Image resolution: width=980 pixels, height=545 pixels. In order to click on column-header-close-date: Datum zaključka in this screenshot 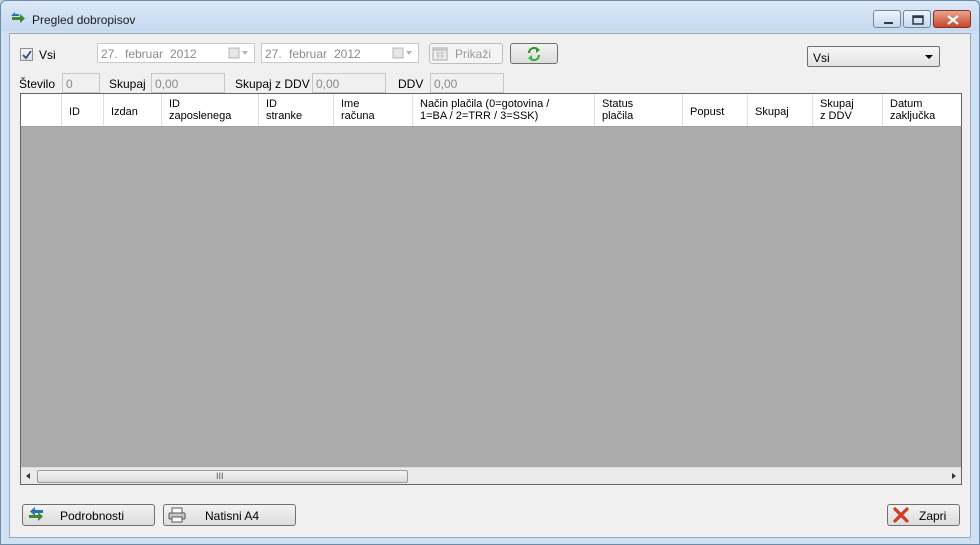, I will do `click(922, 110)`.